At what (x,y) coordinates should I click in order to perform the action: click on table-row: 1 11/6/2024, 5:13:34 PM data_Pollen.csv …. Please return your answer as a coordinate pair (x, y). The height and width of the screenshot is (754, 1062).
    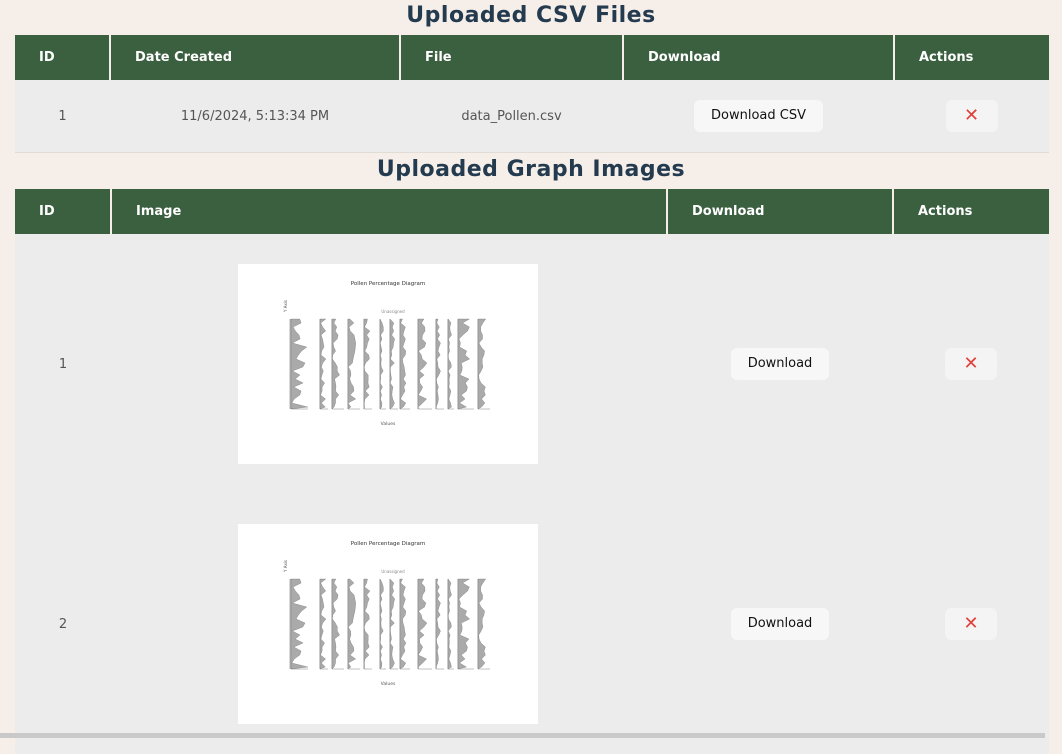
    Looking at the image, I should click on (532, 116).